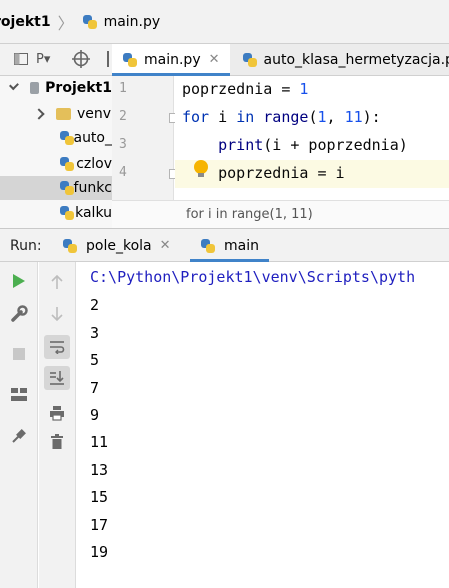 The width and height of the screenshot is (449, 588). Describe the element at coordinates (123, 172) in the screenshot. I see `line-number: 4` at that location.